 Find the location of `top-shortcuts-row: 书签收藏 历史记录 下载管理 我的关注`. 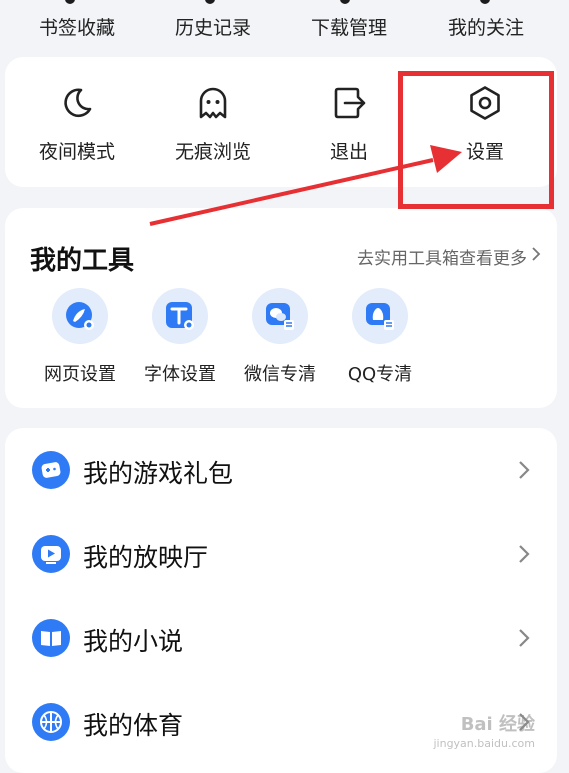

top-shortcuts-row: 书签收藏 历史记录 下载管理 我的关注 is located at coordinates (284, 25).